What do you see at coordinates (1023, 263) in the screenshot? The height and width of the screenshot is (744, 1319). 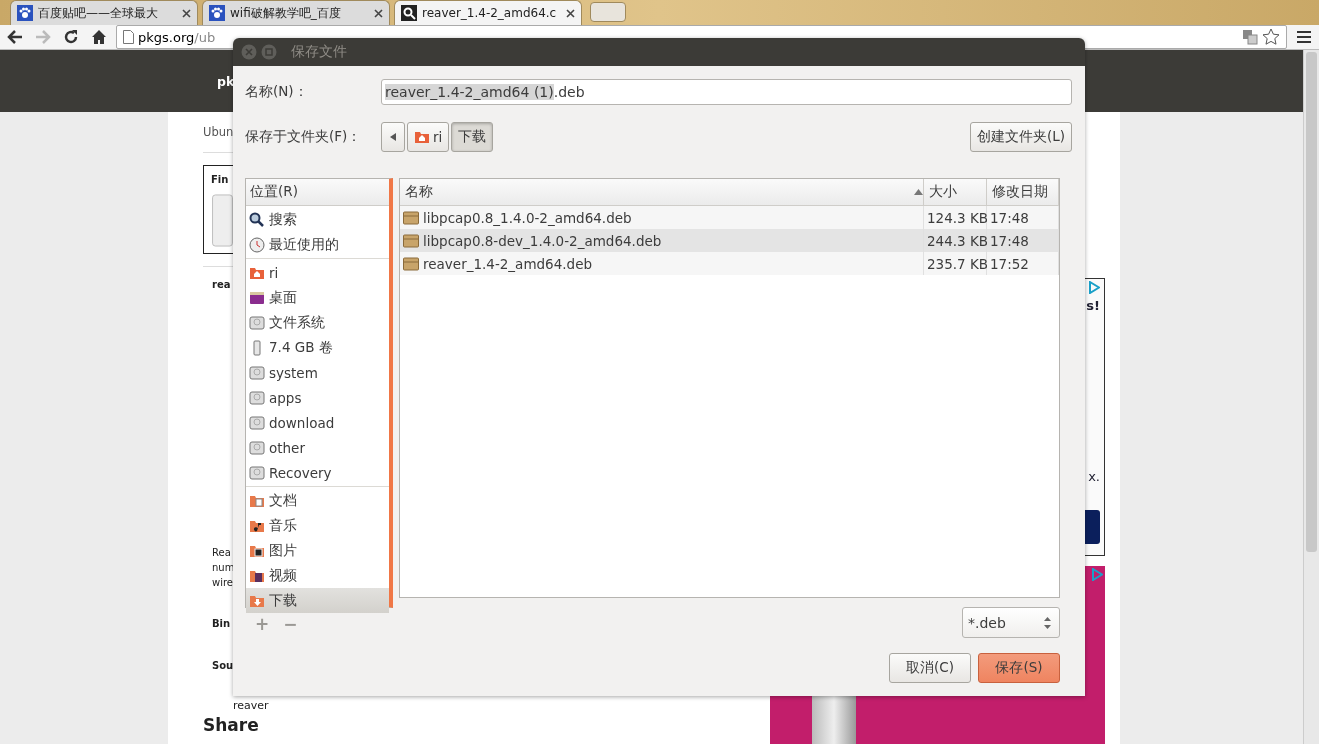 I see `file-date-cell: 17:52` at bounding box center [1023, 263].